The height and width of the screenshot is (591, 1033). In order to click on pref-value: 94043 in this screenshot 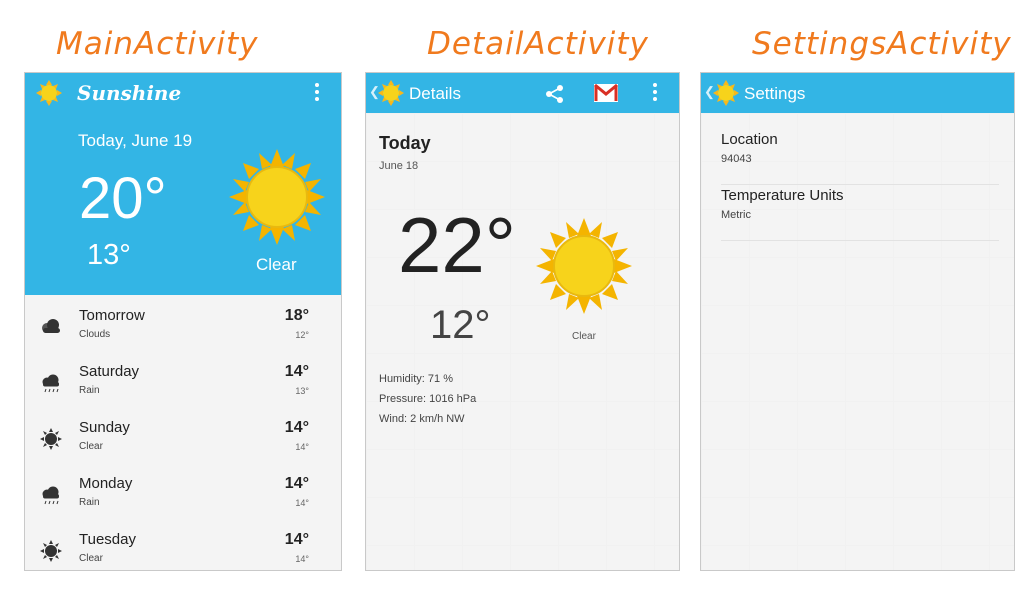, I will do `click(736, 159)`.